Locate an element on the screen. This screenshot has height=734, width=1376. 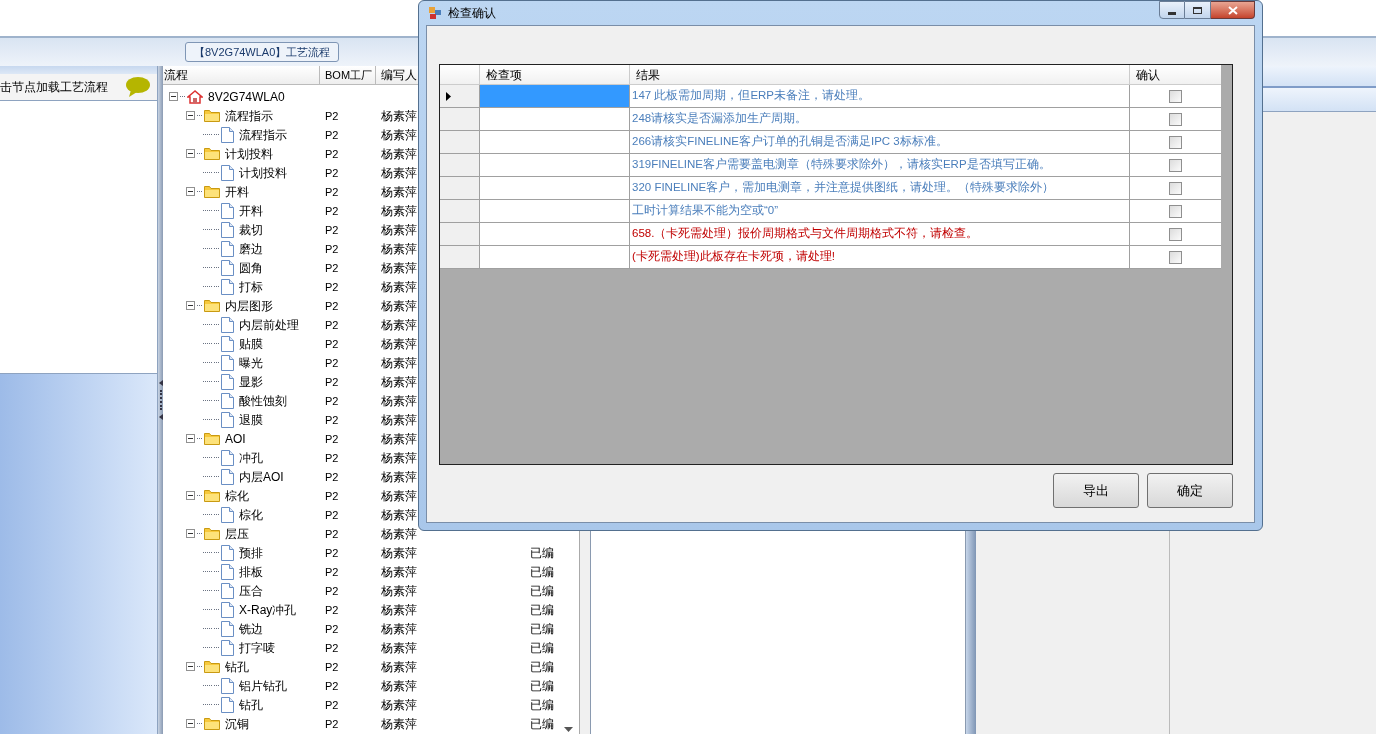
tree-node-label: 曝光 is located at coordinates (251, 362).